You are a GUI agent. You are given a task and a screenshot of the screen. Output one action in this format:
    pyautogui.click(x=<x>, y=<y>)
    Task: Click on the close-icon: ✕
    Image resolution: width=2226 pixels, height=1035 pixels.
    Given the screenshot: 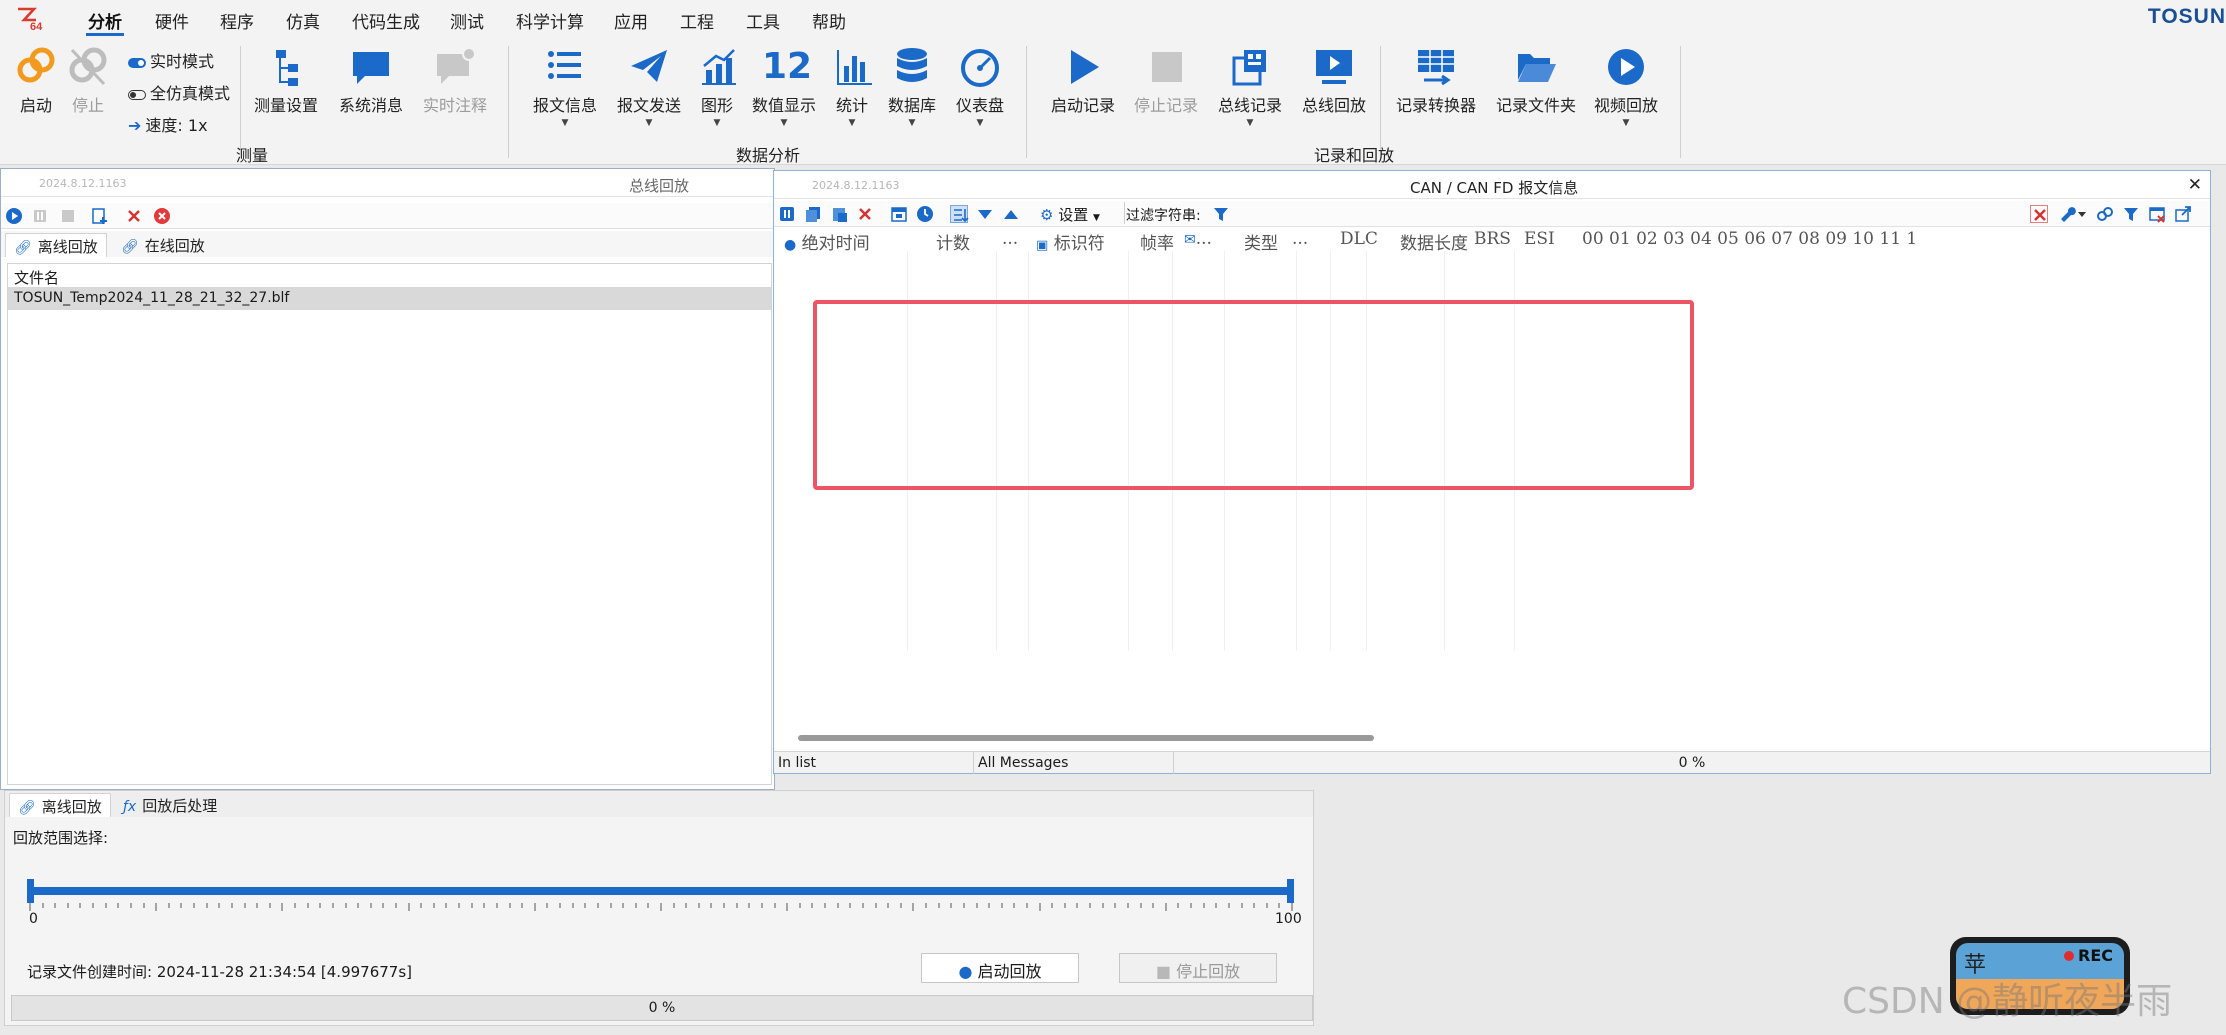 What is the action you would take?
    pyautogui.click(x=2195, y=185)
    